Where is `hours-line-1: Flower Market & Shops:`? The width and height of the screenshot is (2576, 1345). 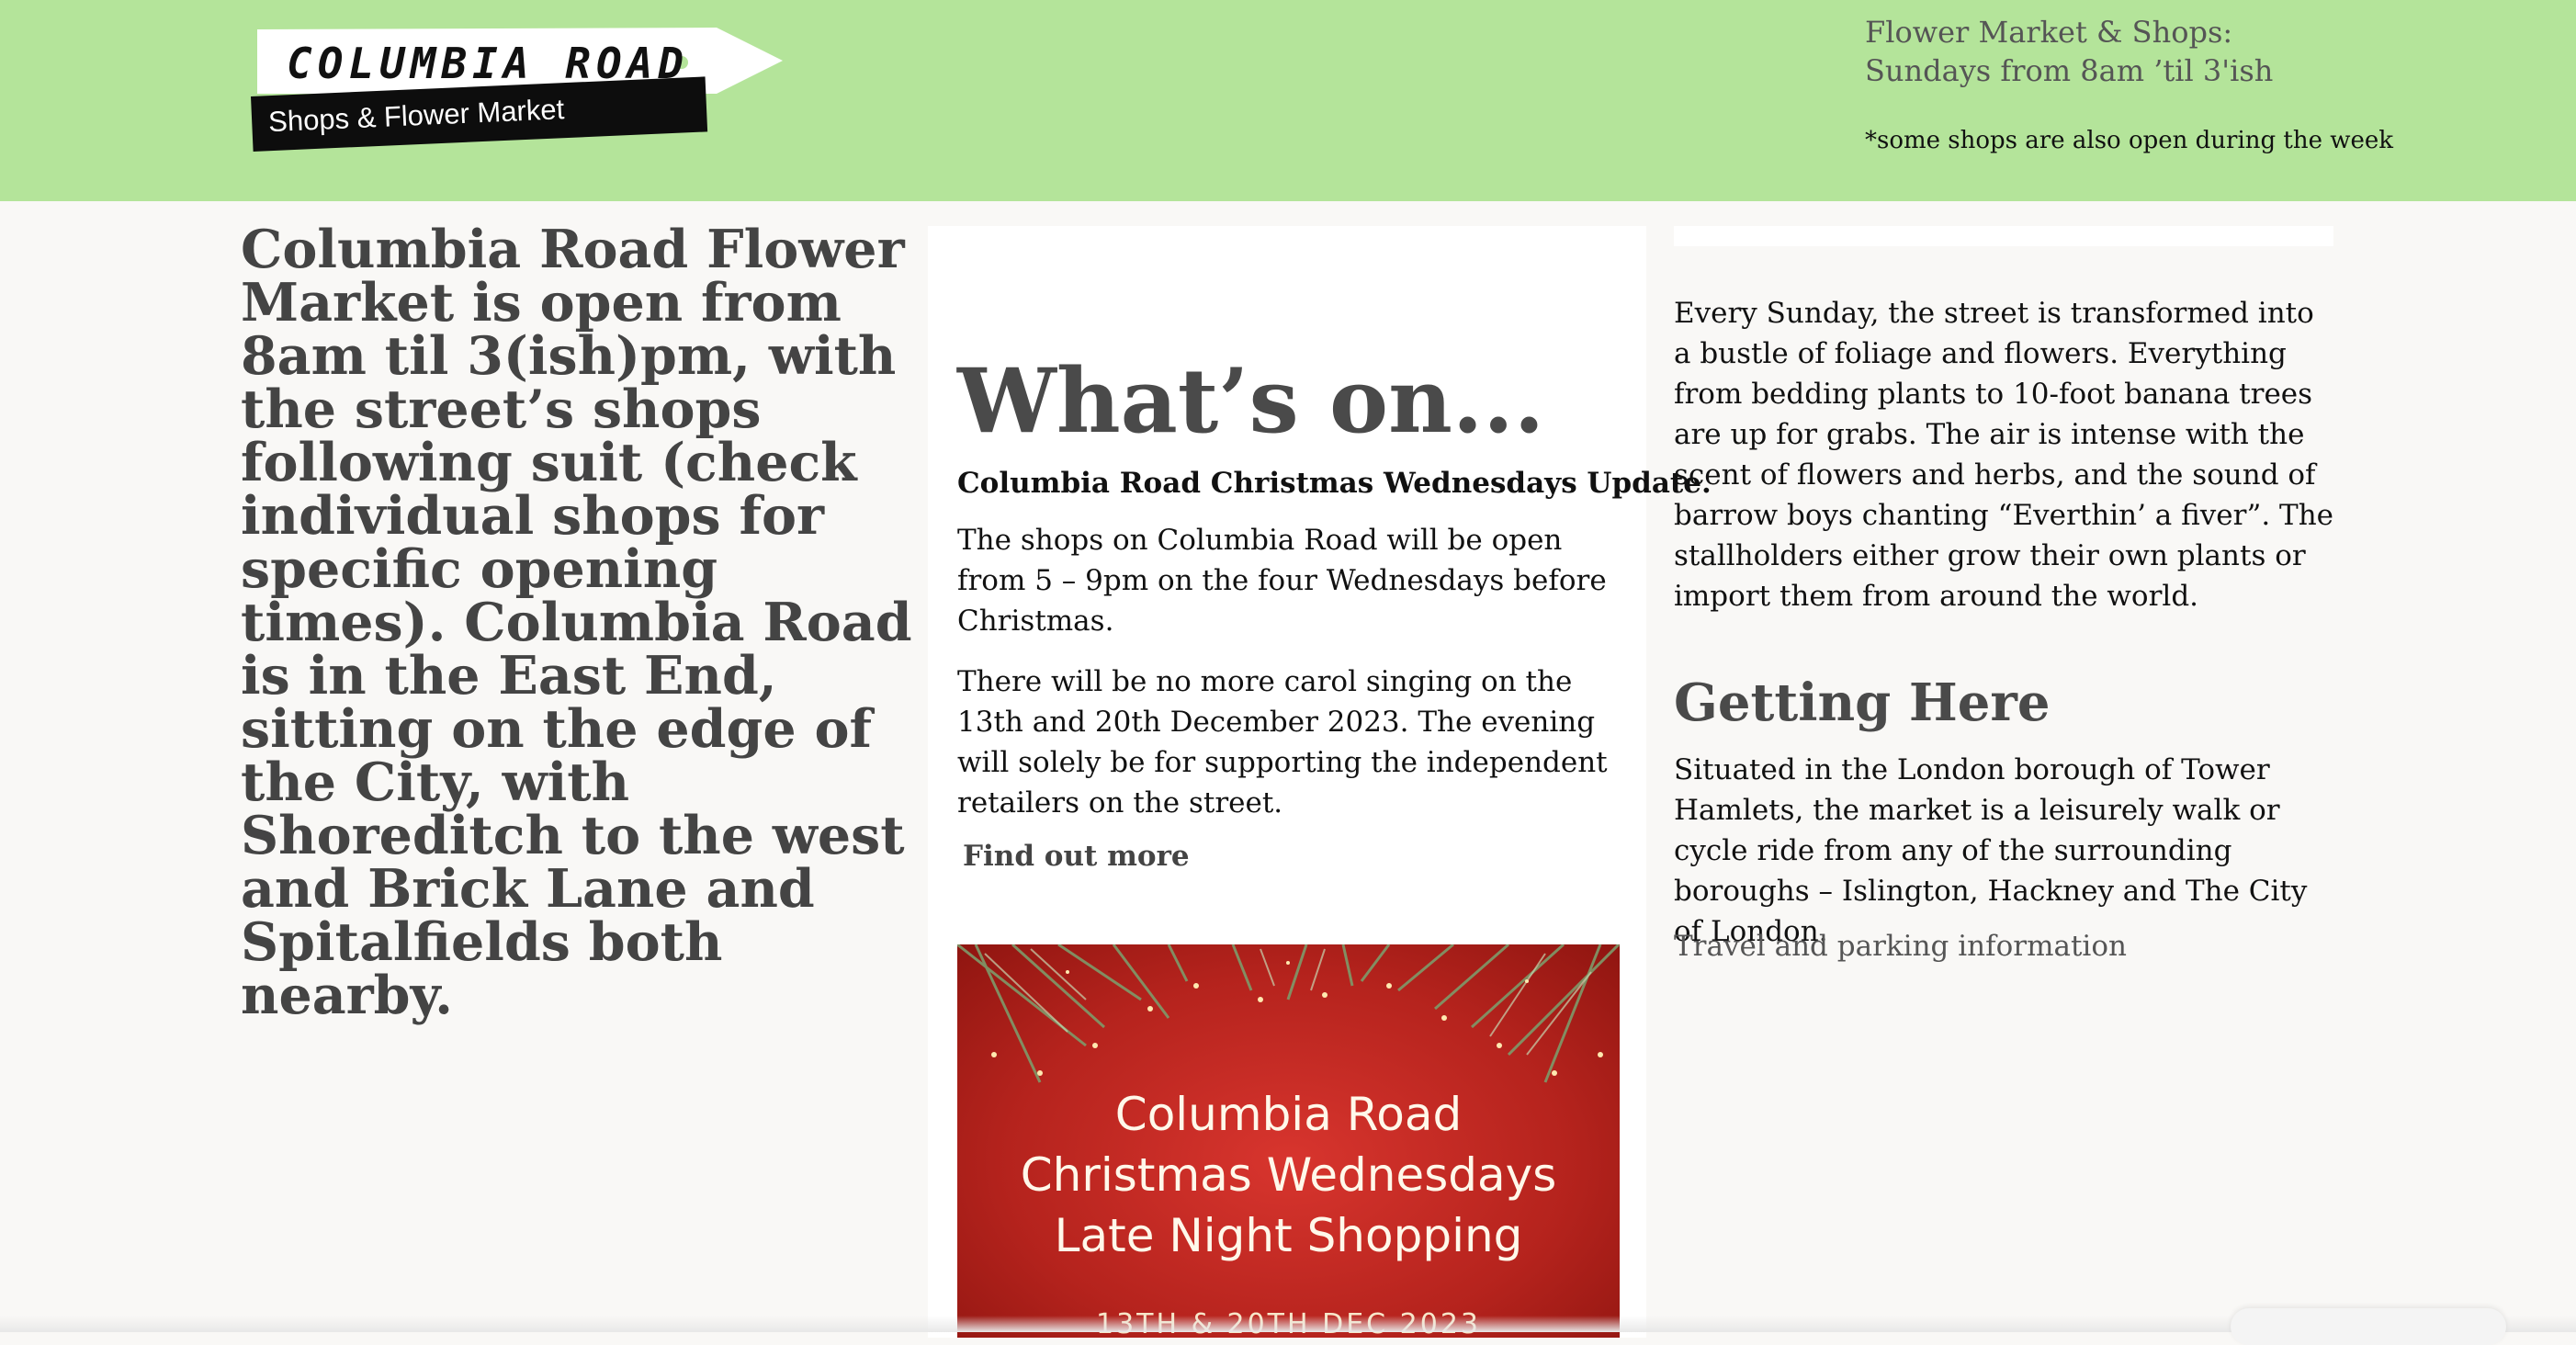
hours-line-1: Flower Market & Shops: is located at coordinates (2049, 33).